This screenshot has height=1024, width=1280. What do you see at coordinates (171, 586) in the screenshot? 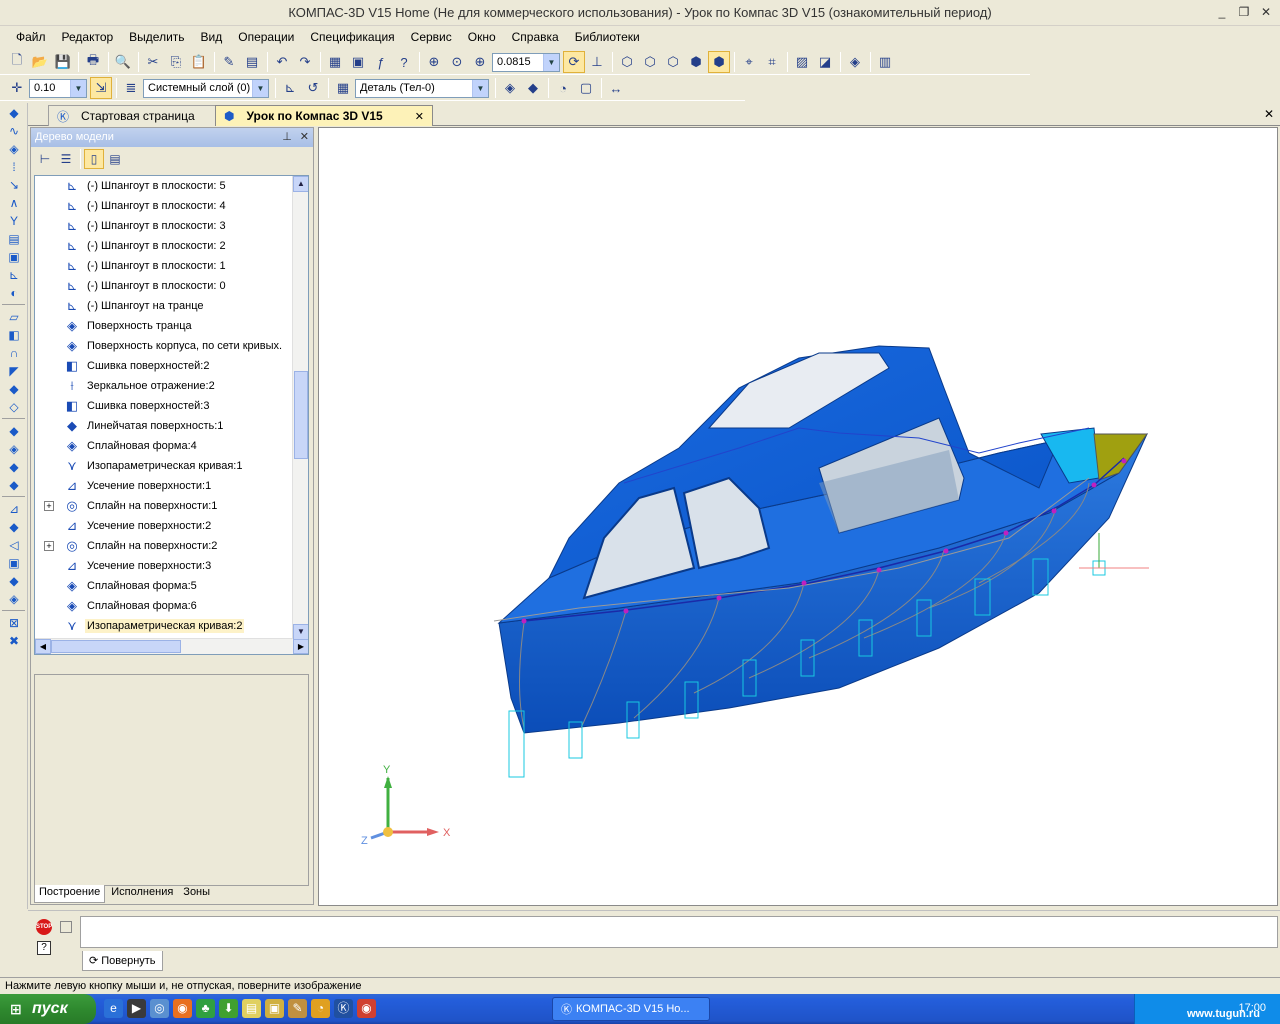
I see `tree-item: ◈ Сплайновая форма:5` at bounding box center [171, 586].